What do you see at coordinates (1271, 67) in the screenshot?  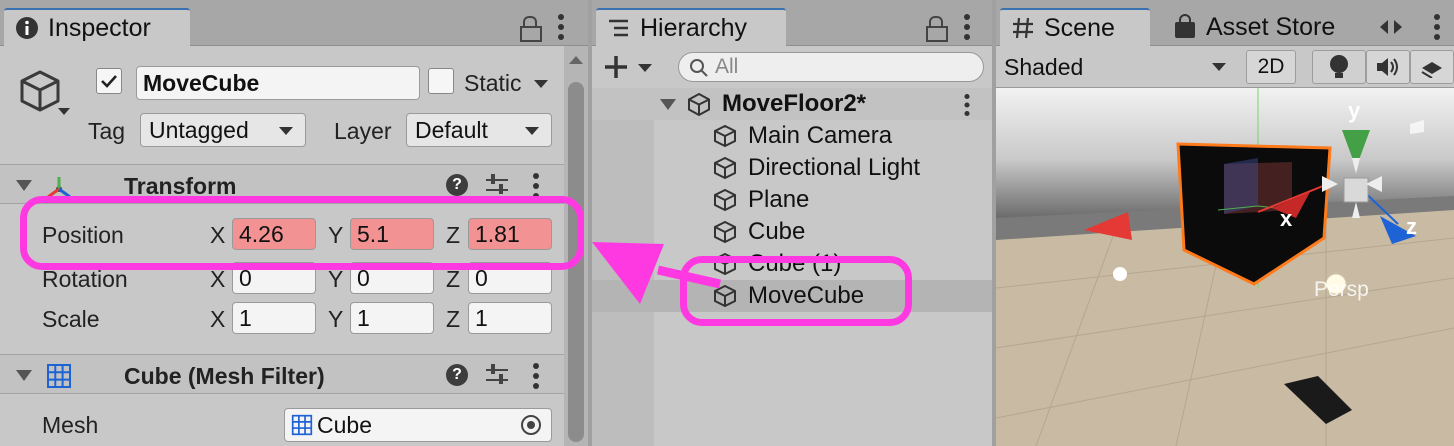 I see `toggle-2d-button: 2D` at bounding box center [1271, 67].